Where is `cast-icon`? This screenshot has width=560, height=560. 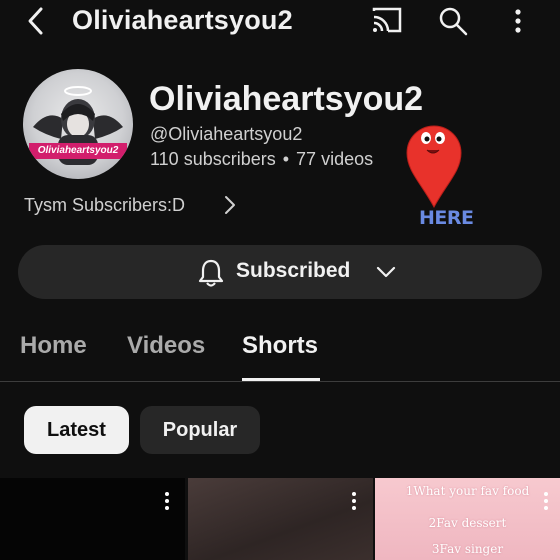 cast-icon is located at coordinates (387, 20).